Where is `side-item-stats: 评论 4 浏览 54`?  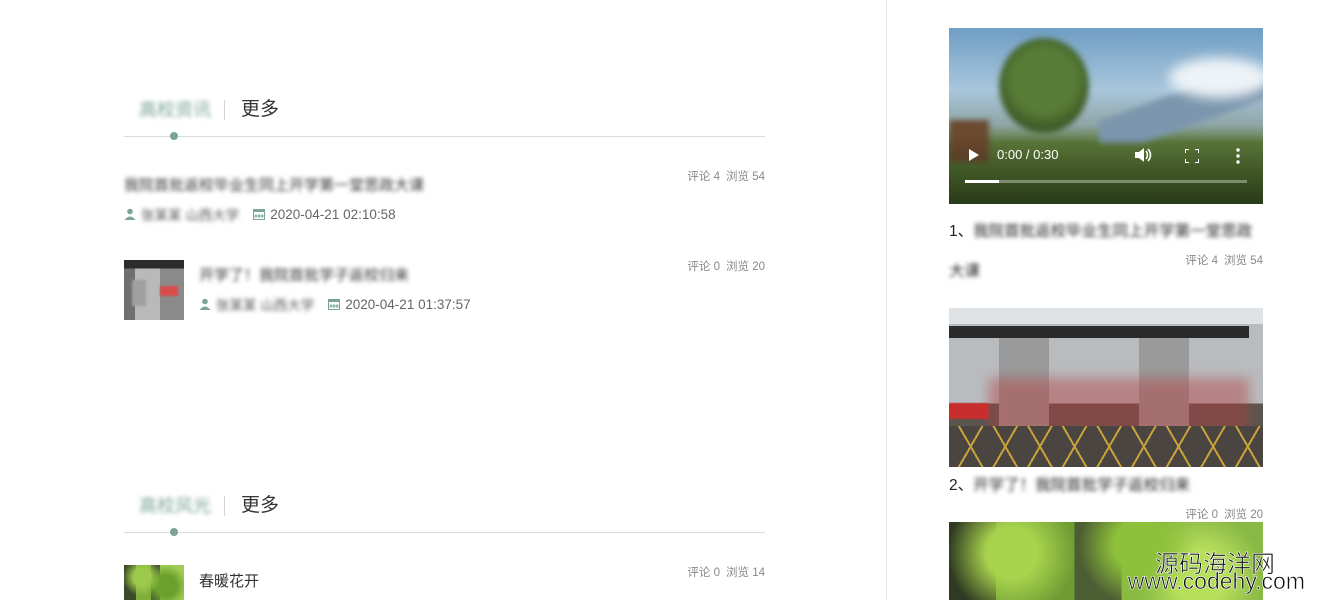
side-item-stats: 评论 4 浏览 54 is located at coordinates (1224, 260).